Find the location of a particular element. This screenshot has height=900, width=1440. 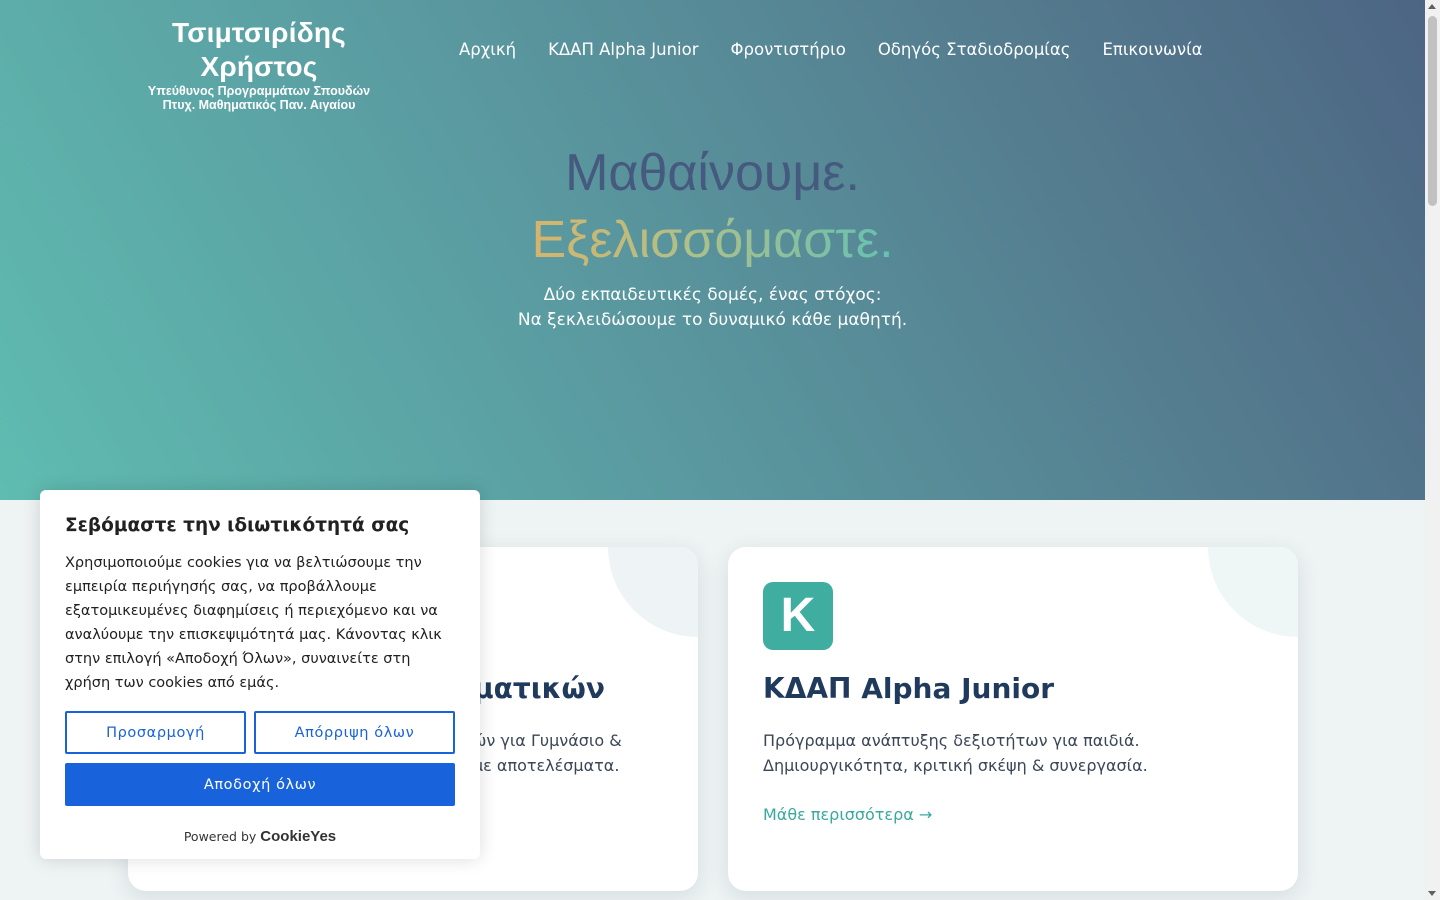

card-title: ματικών is located at coordinates (539, 688).